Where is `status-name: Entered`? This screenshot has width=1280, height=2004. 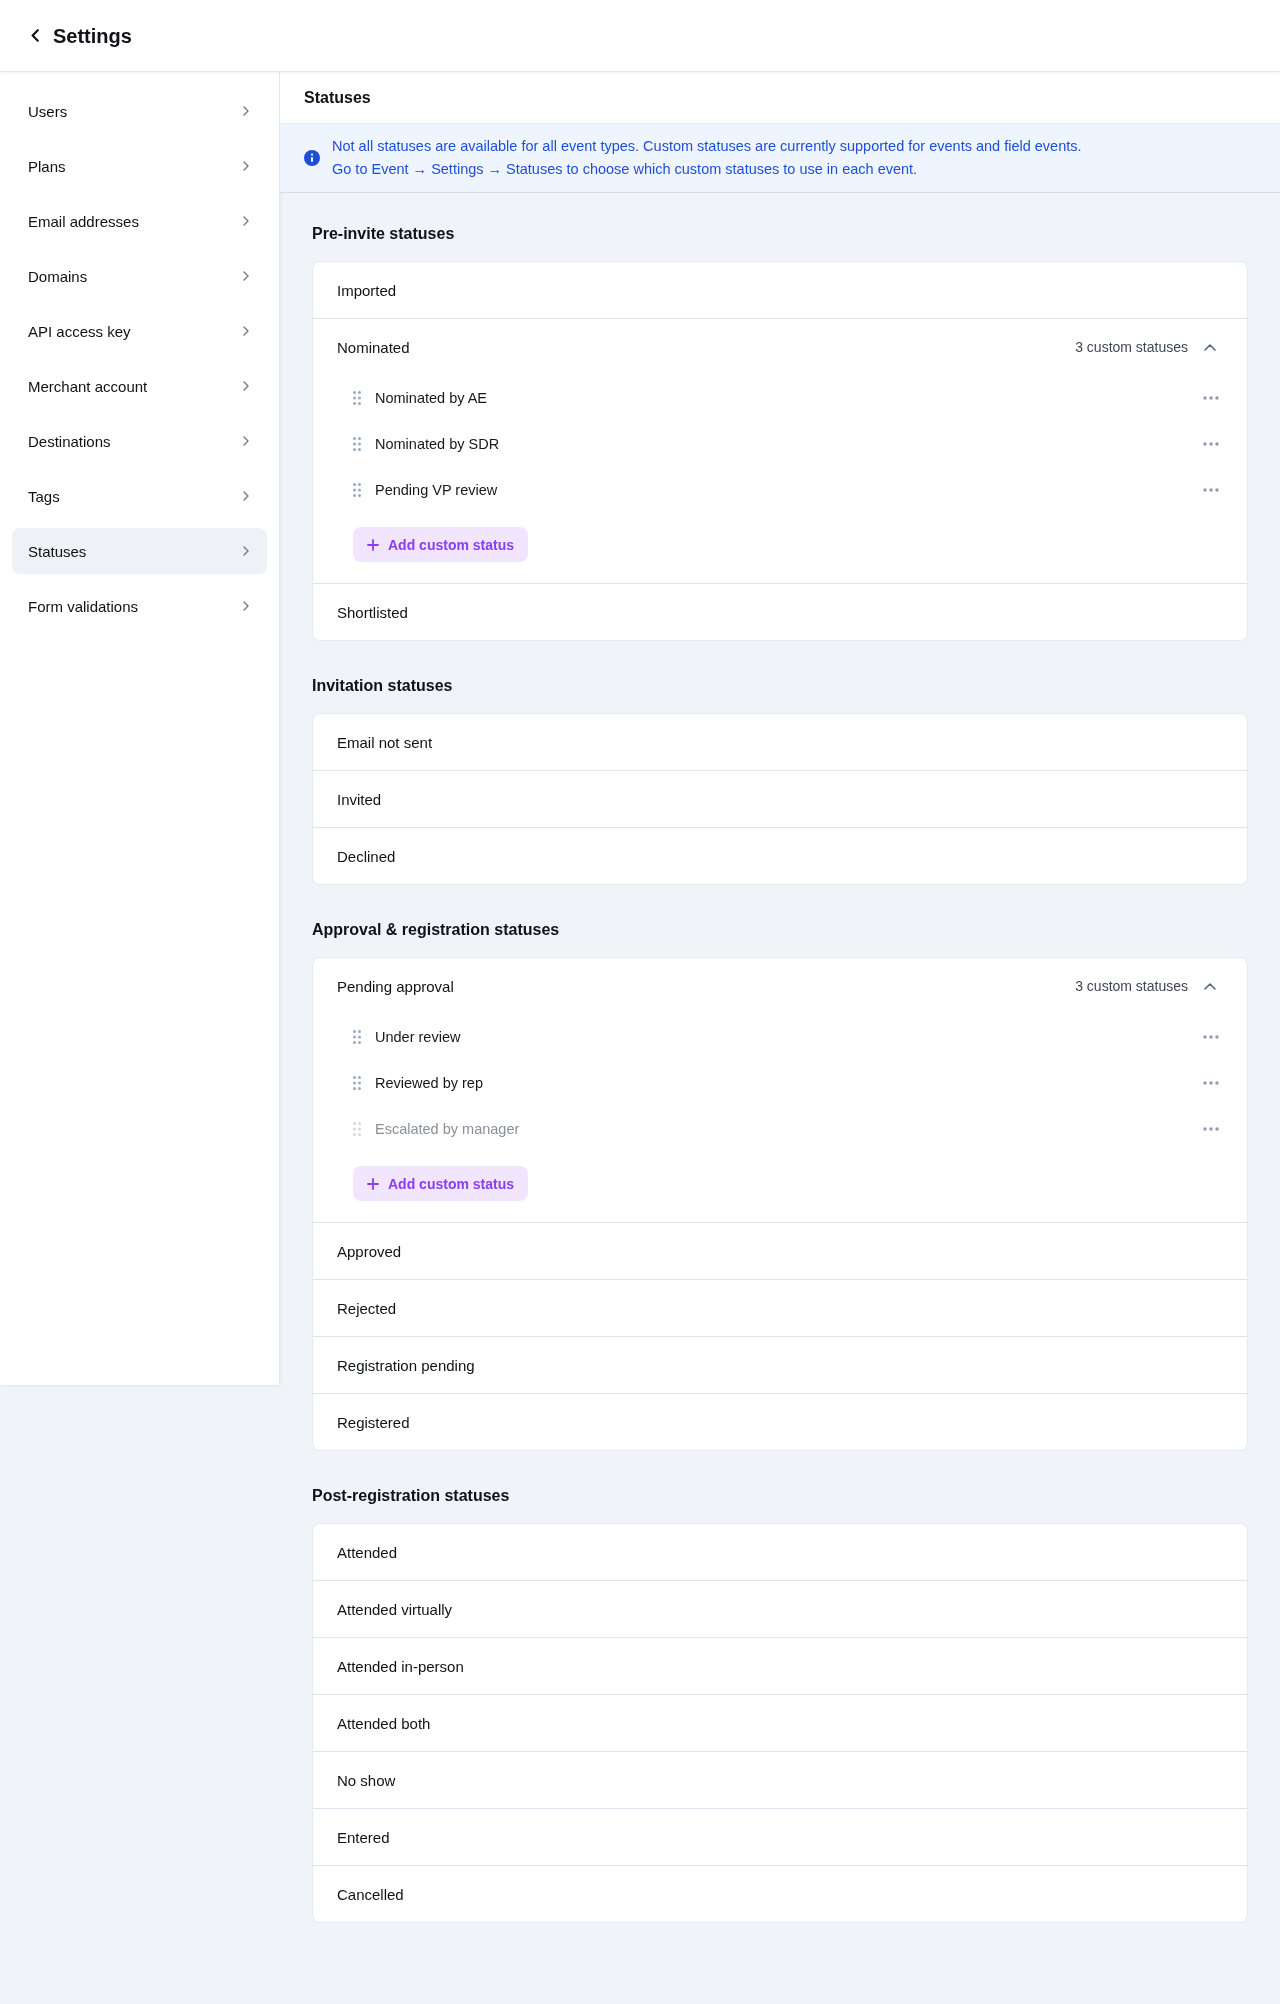
status-name: Entered is located at coordinates (363, 1837).